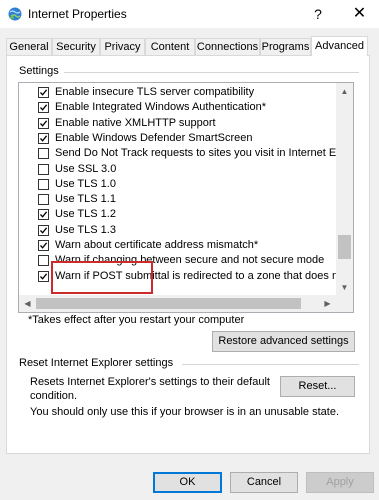 The width and height of the screenshot is (379, 500). Describe the element at coordinates (344, 247) in the screenshot. I see `vertical-scroll-thumb` at that location.